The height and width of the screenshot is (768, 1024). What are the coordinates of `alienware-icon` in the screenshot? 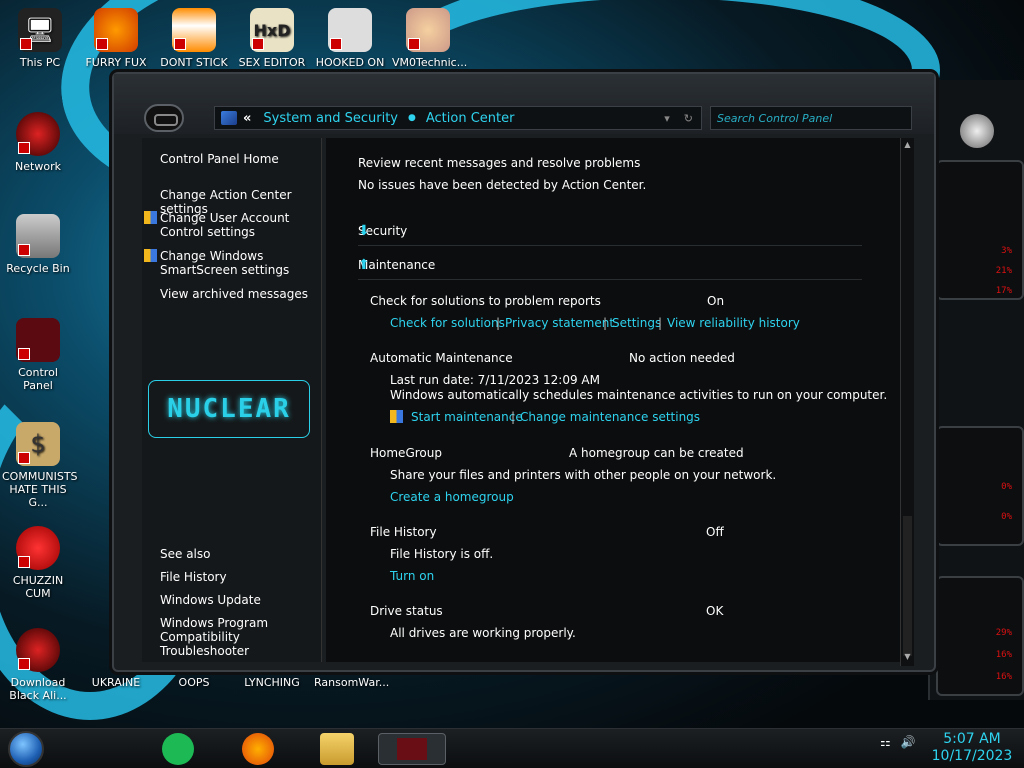 It's located at (38, 650).